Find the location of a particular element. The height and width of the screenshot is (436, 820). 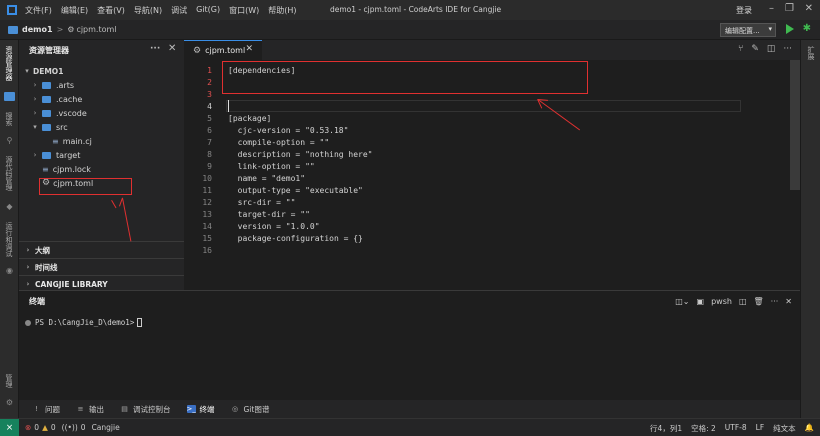

section-timeline: › 时间线 is located at coordinates (101, 266).